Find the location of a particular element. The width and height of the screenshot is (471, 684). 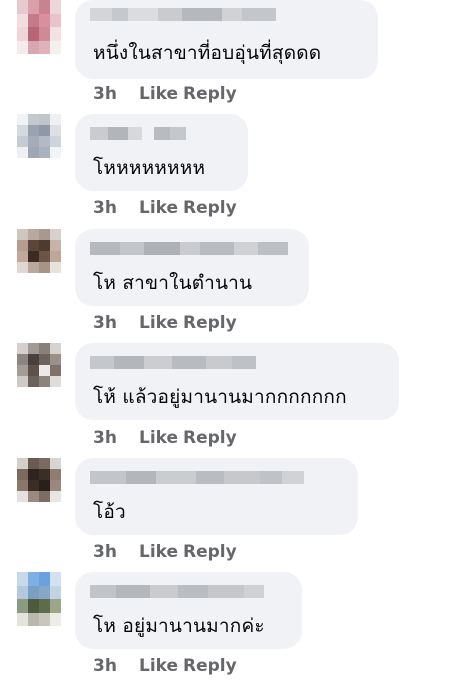

comment-bubble: โห สาขาในตำนาน is located at coordinates (192, 267).